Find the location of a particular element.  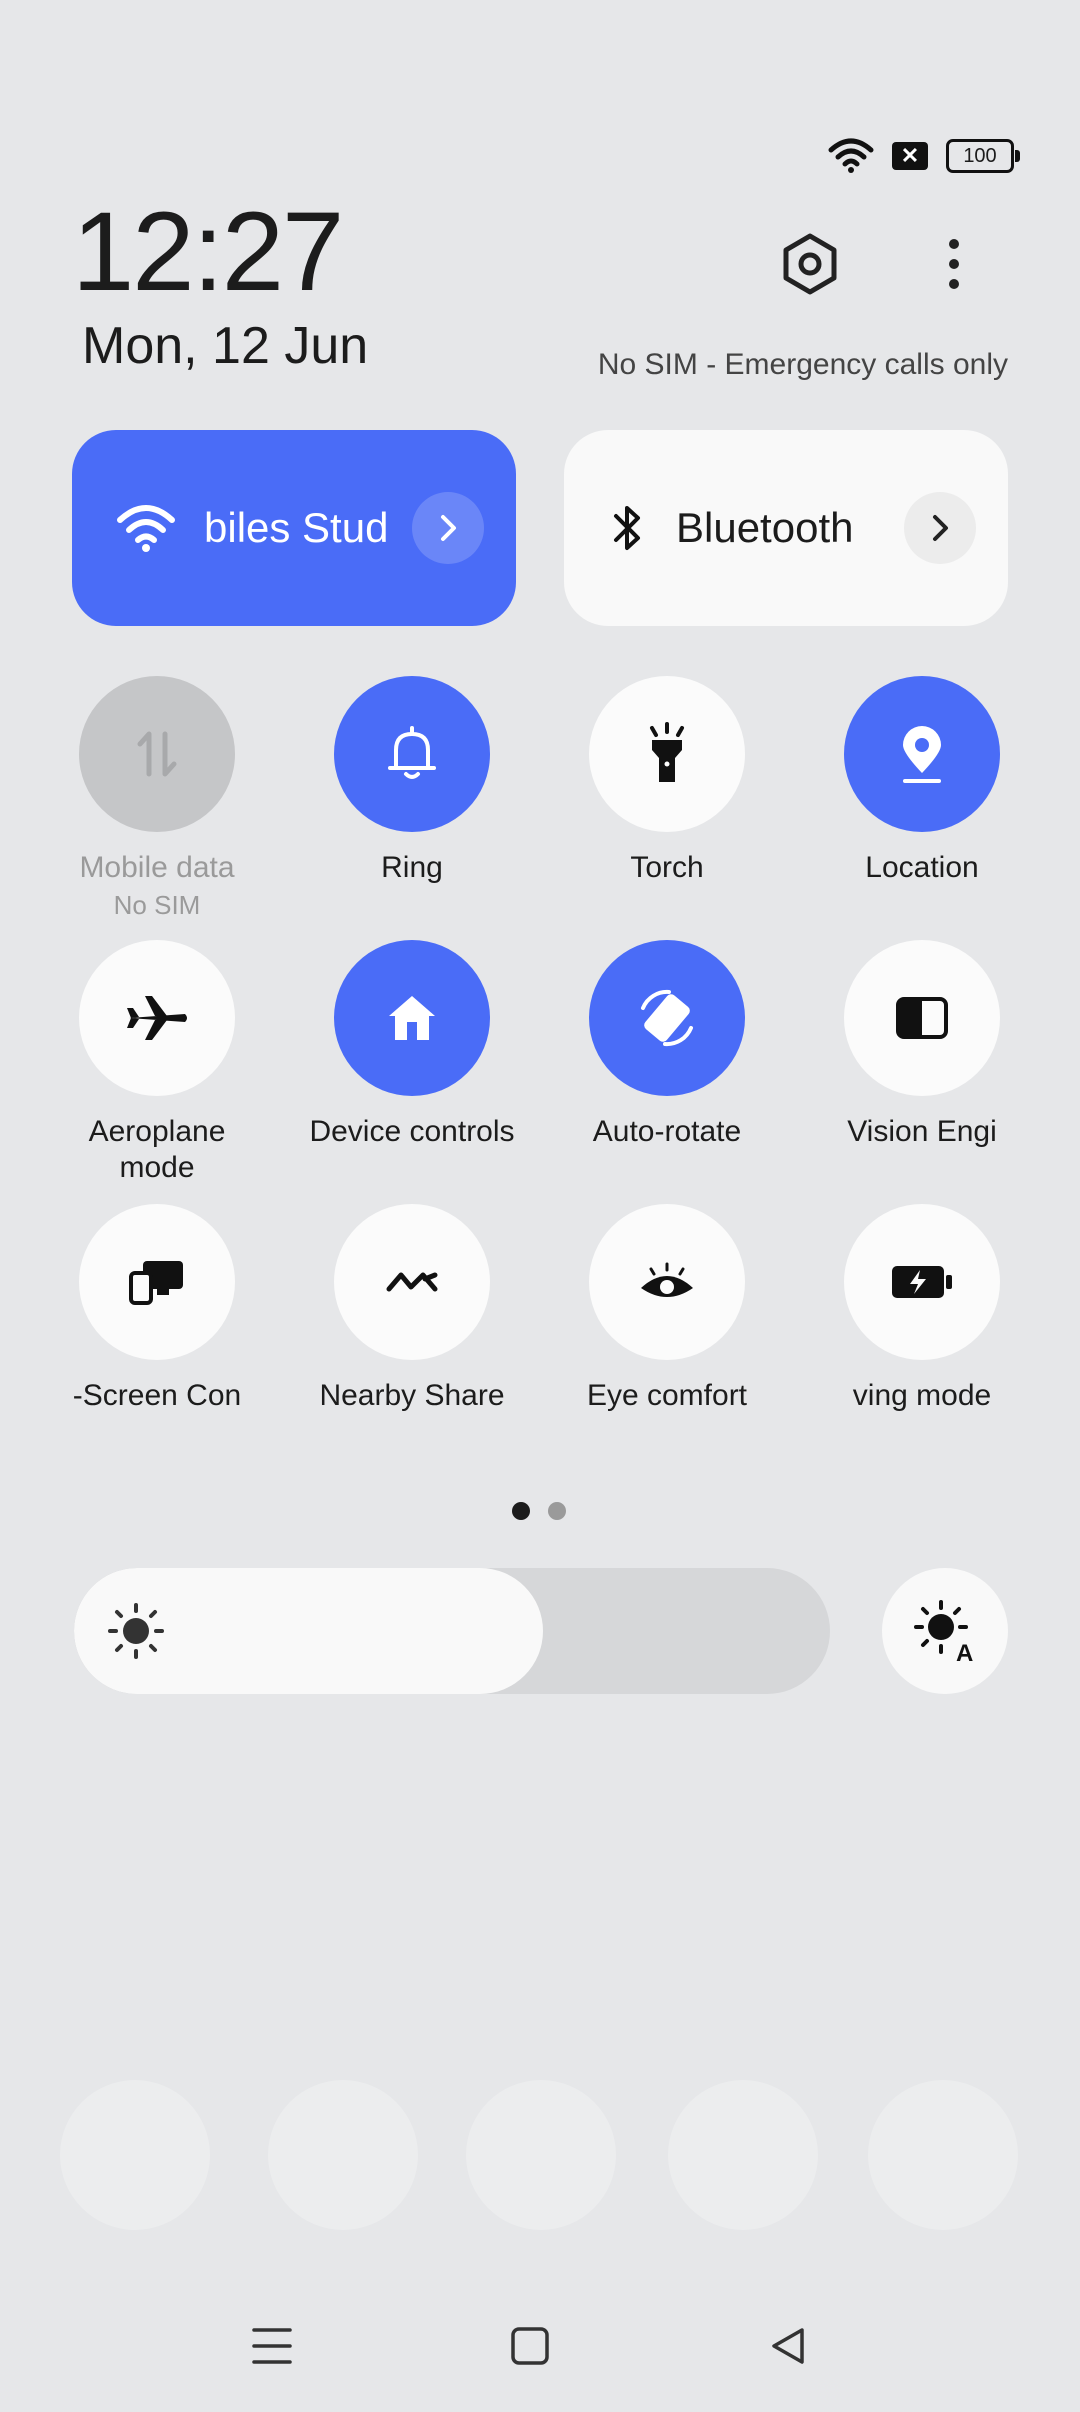

multi-screen-icon is located at coordinates (156, 1283).